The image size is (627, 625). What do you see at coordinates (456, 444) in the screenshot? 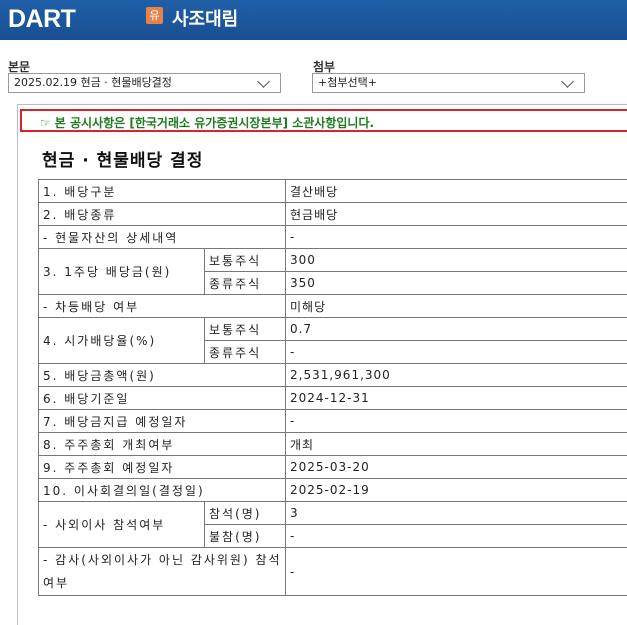
I see `row-value: 개최` at bounding box center [456, 444].